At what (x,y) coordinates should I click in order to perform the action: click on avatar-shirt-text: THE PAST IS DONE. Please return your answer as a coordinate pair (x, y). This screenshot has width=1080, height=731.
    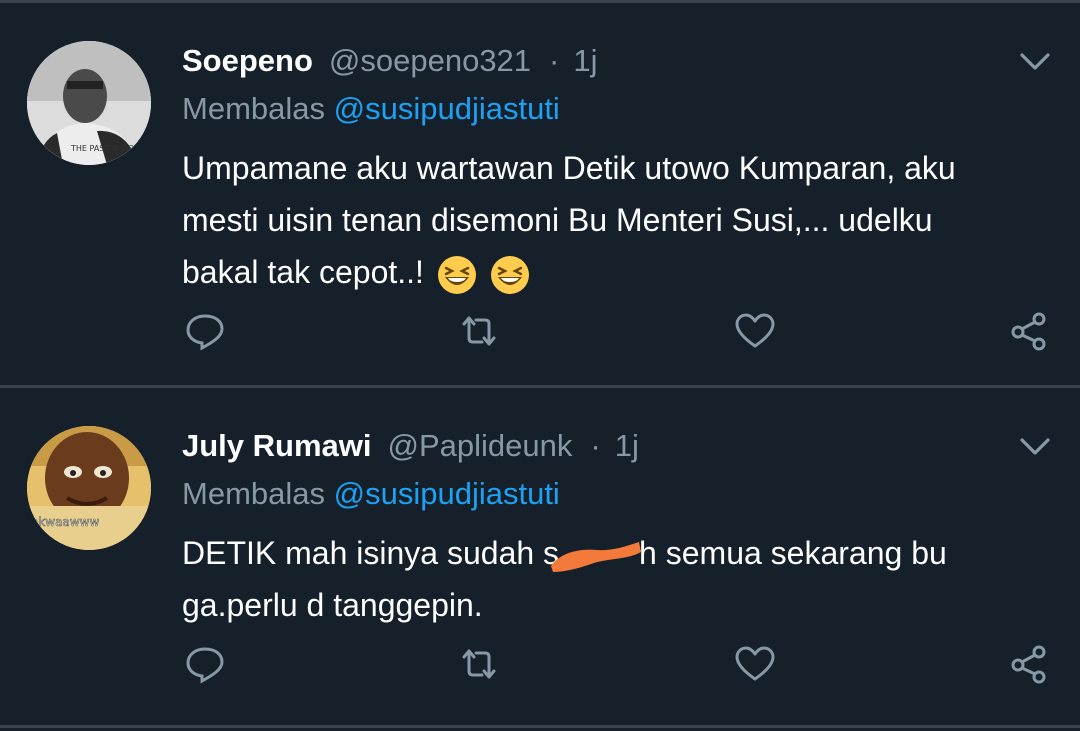
    Looking at the image, I should click on (107, 148).